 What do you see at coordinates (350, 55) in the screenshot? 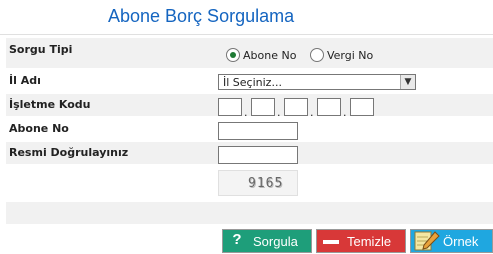
I see `radio-vergi-no-label: Vergi No` at bounding box center [350, 55].